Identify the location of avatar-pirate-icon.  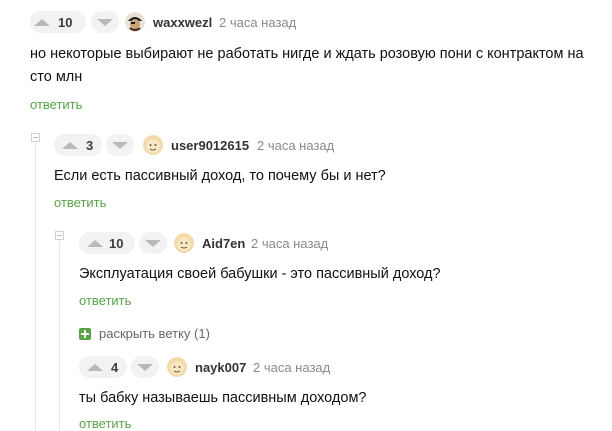
(135, 22).